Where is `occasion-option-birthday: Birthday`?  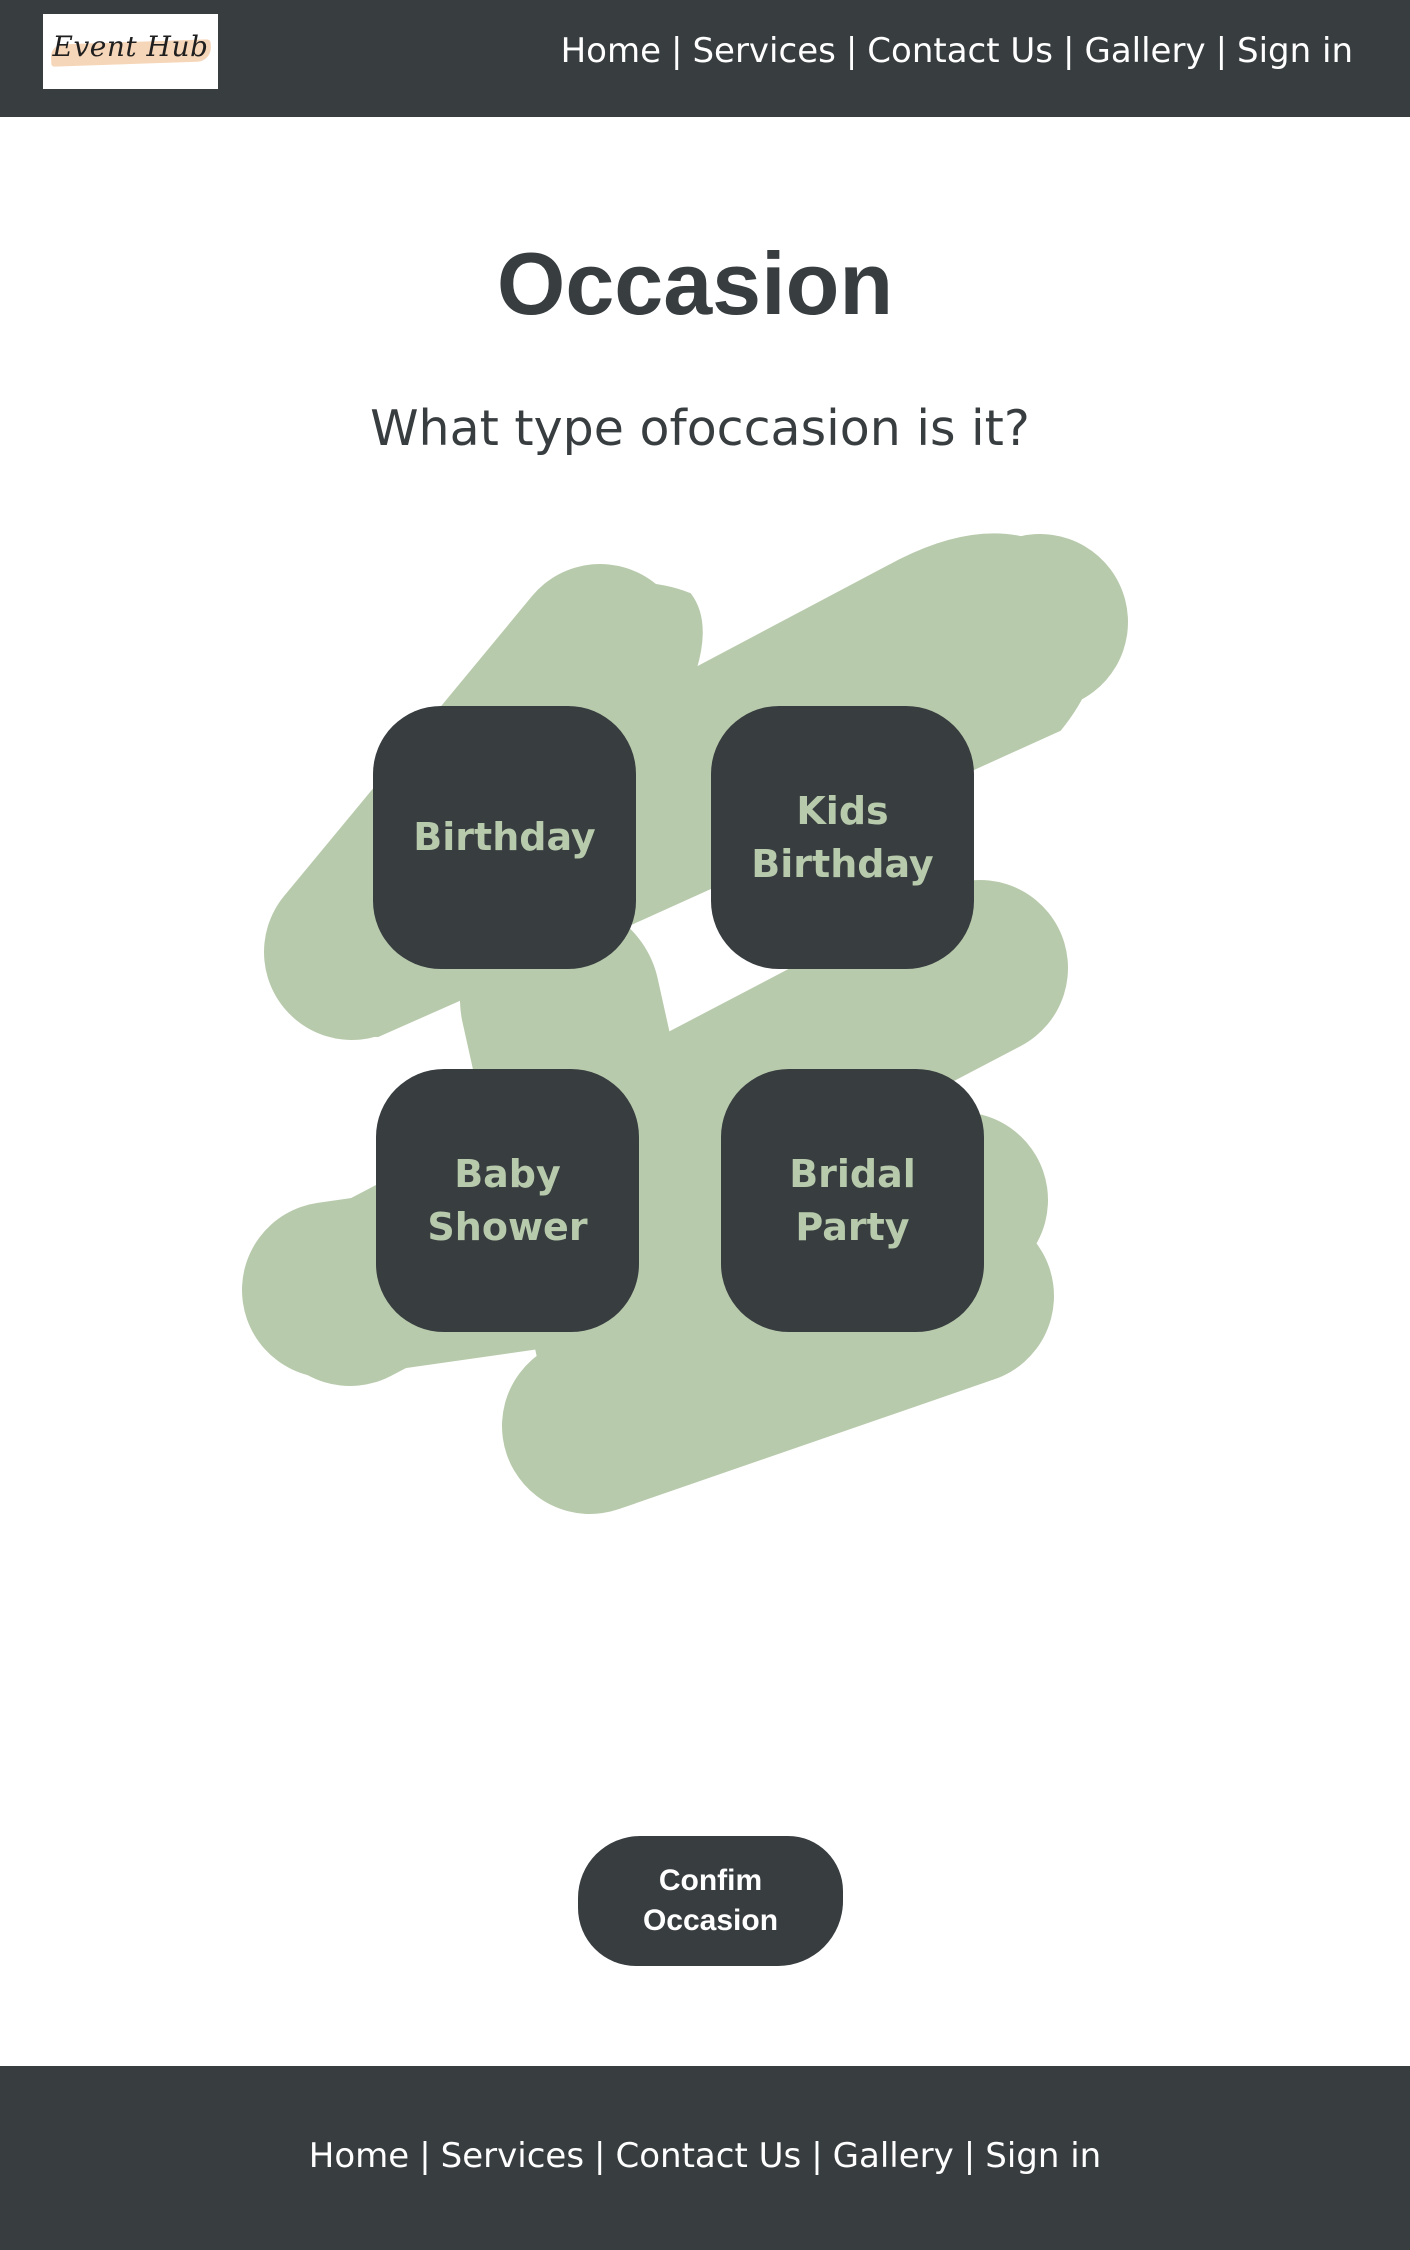
occasion-option-birthday: Birthday is located at coordinates (504, 837).